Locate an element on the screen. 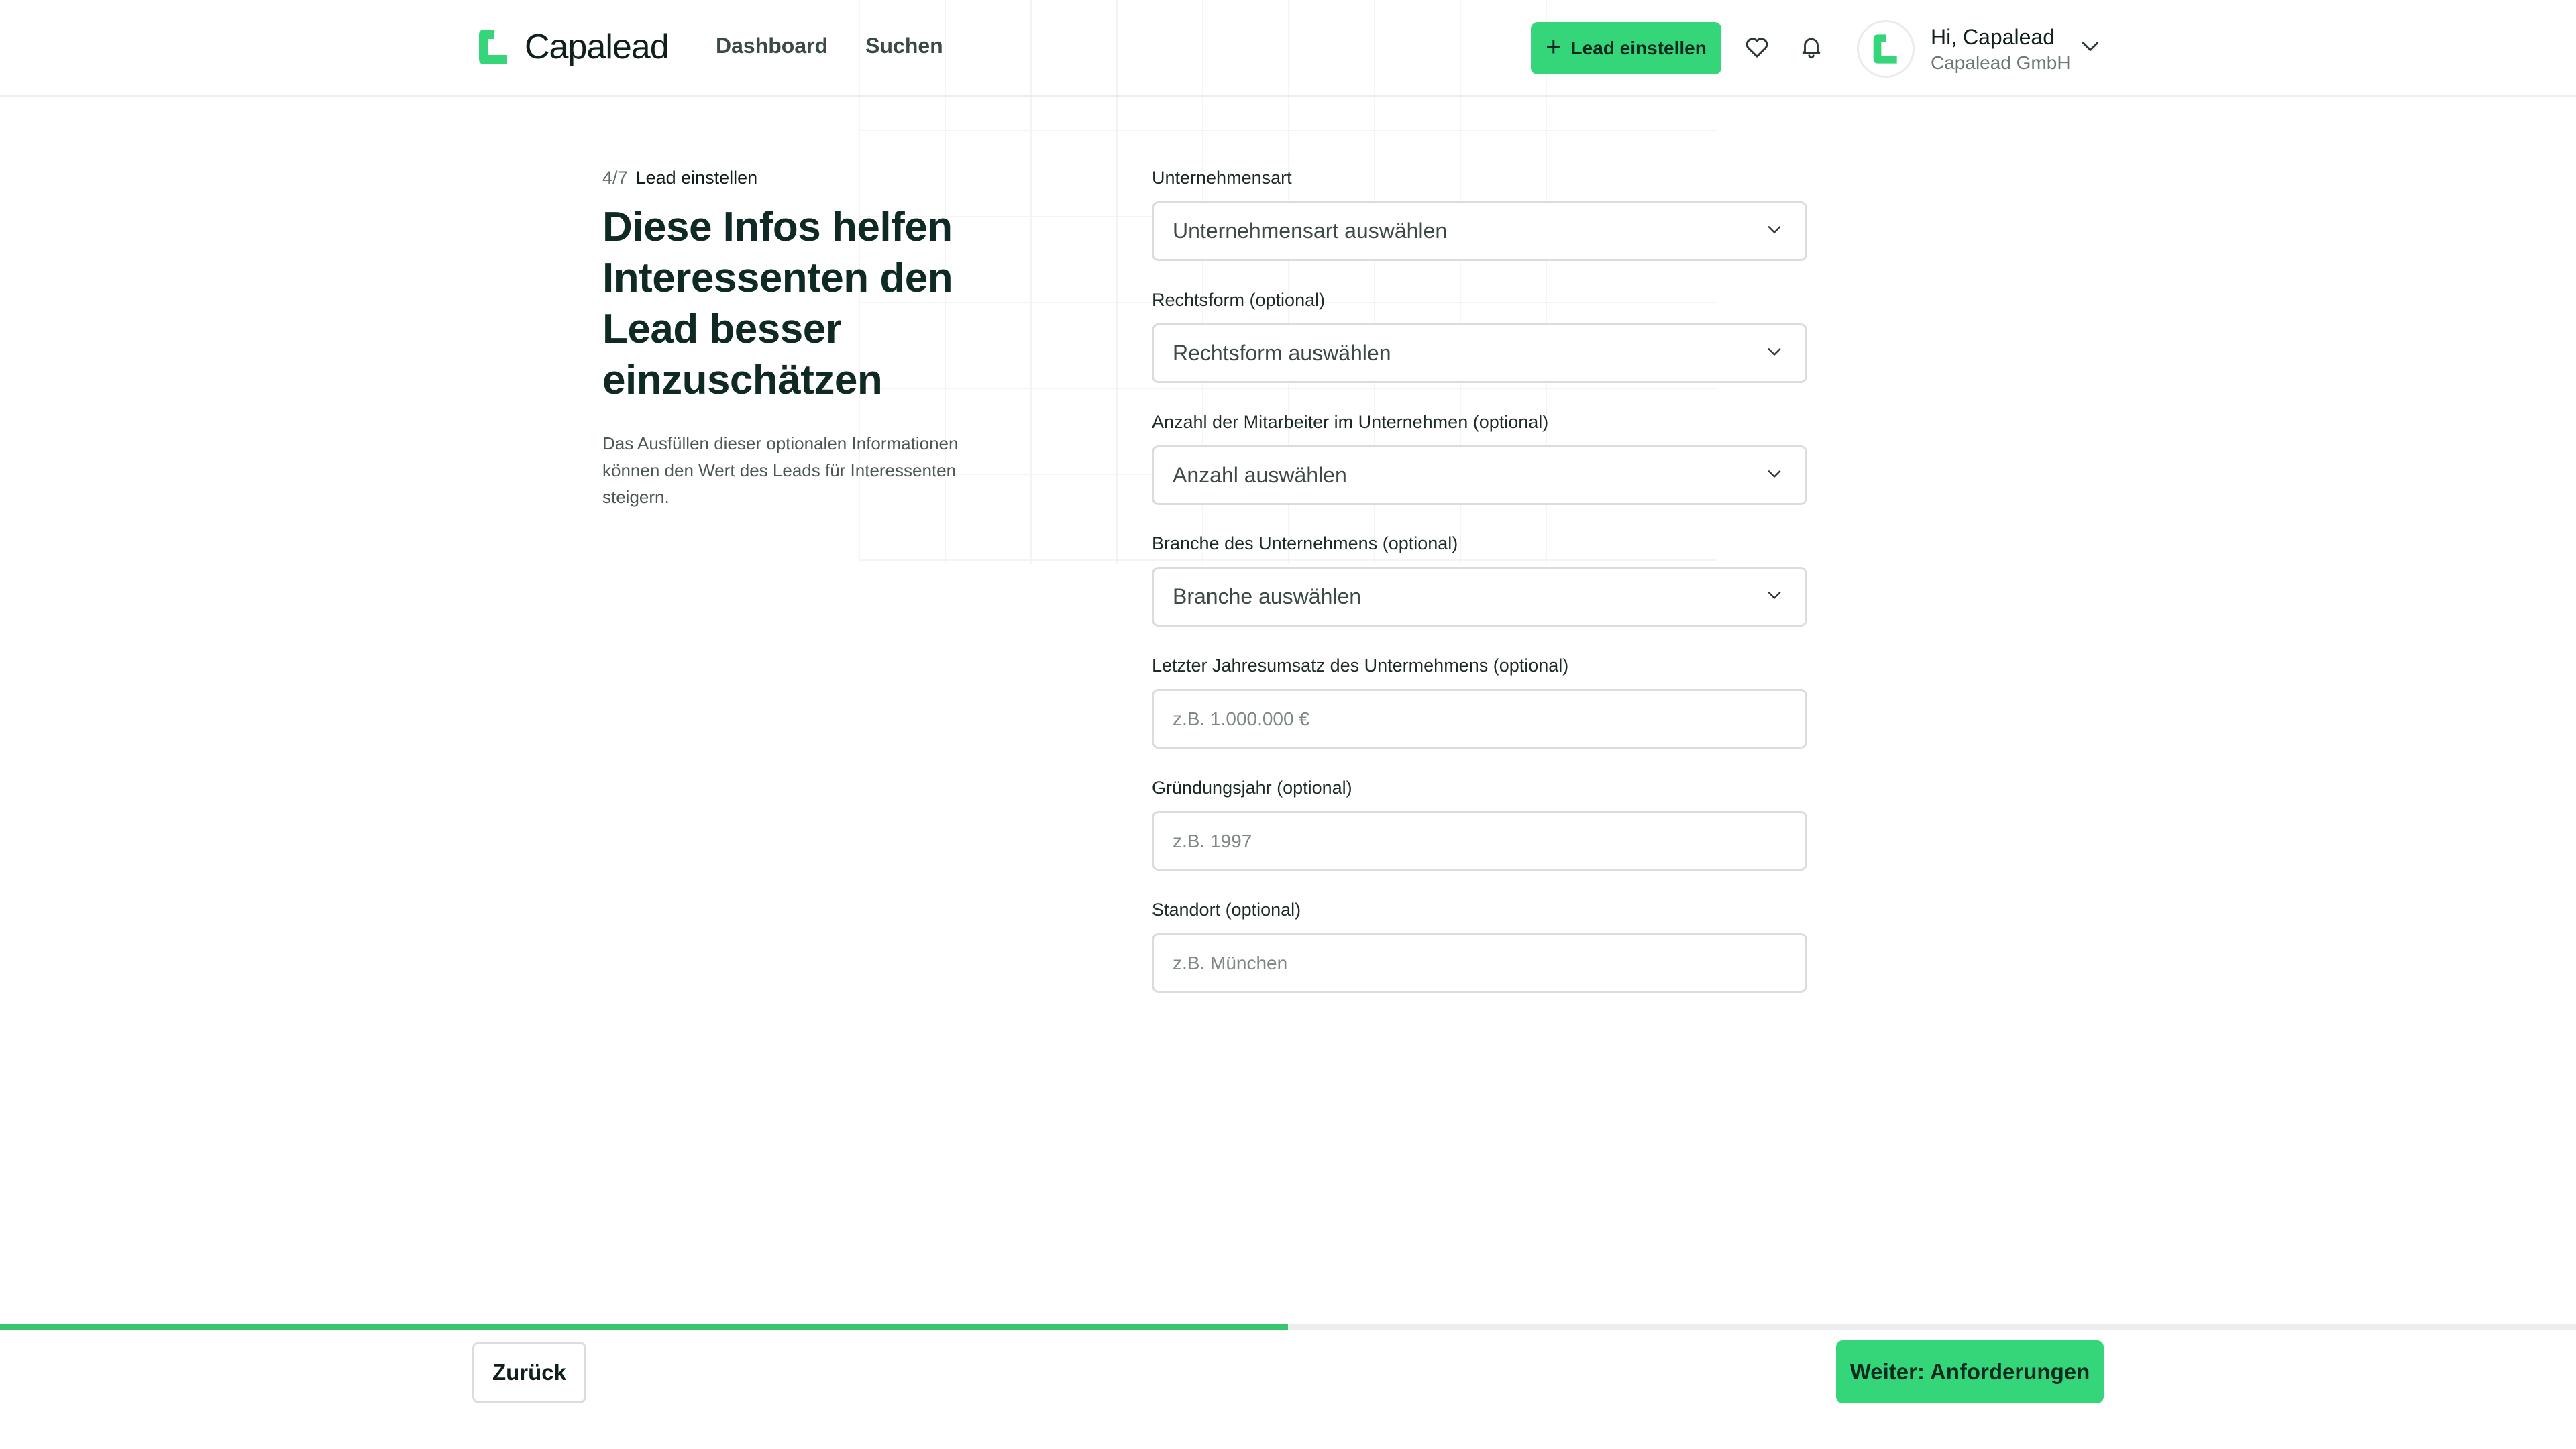  standort-input-wrapper is located at coordinates (1479, 963).